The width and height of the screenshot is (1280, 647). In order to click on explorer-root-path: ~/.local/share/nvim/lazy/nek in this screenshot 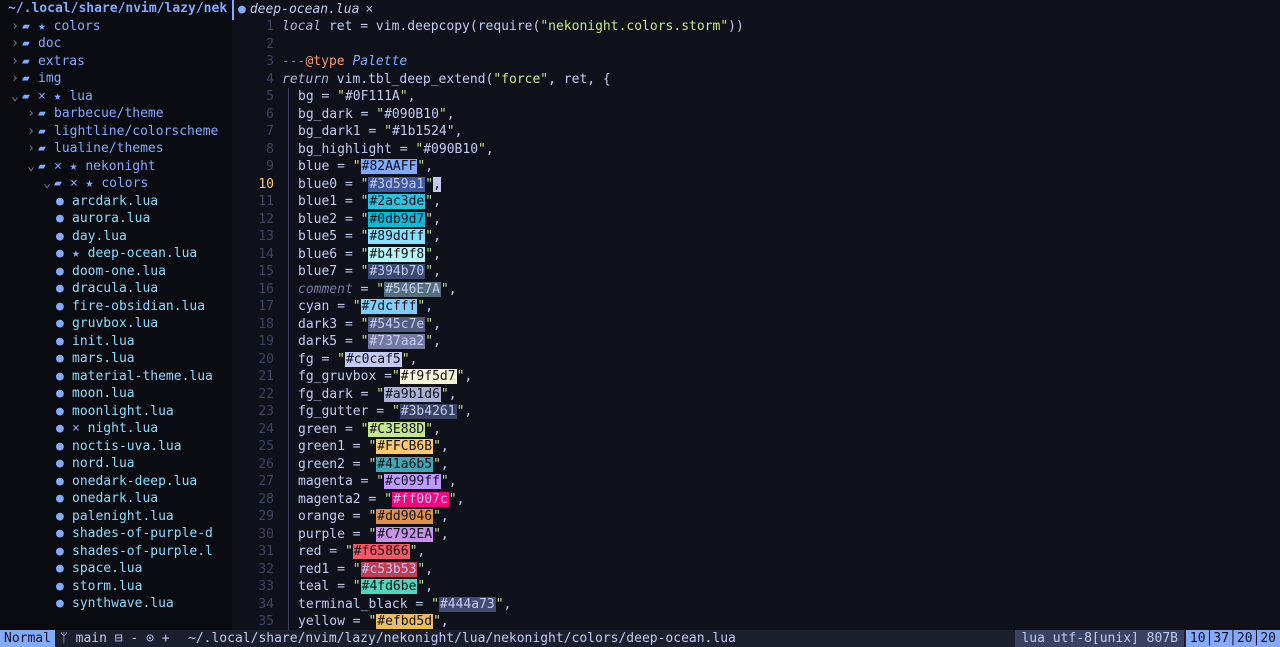, I will do `click(116, 9)`.